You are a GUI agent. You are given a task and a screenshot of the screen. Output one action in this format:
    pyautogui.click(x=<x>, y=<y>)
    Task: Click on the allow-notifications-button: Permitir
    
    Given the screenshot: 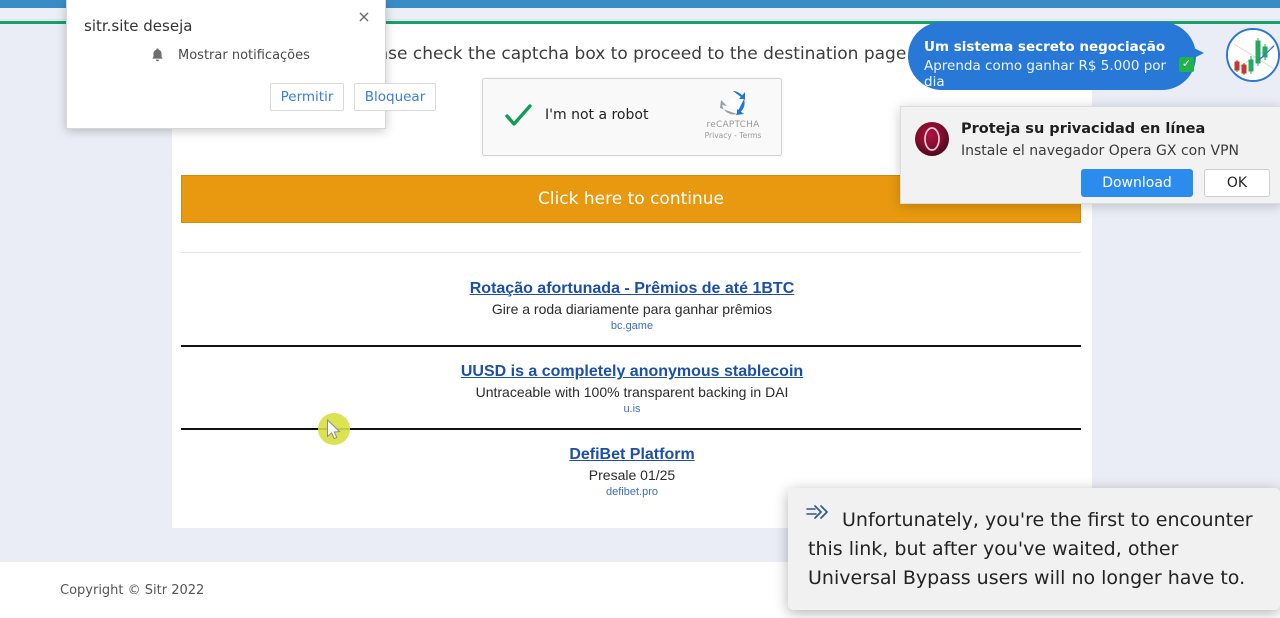 What is the action you would take?
    pyautogui.click(x=307, y=97)
    